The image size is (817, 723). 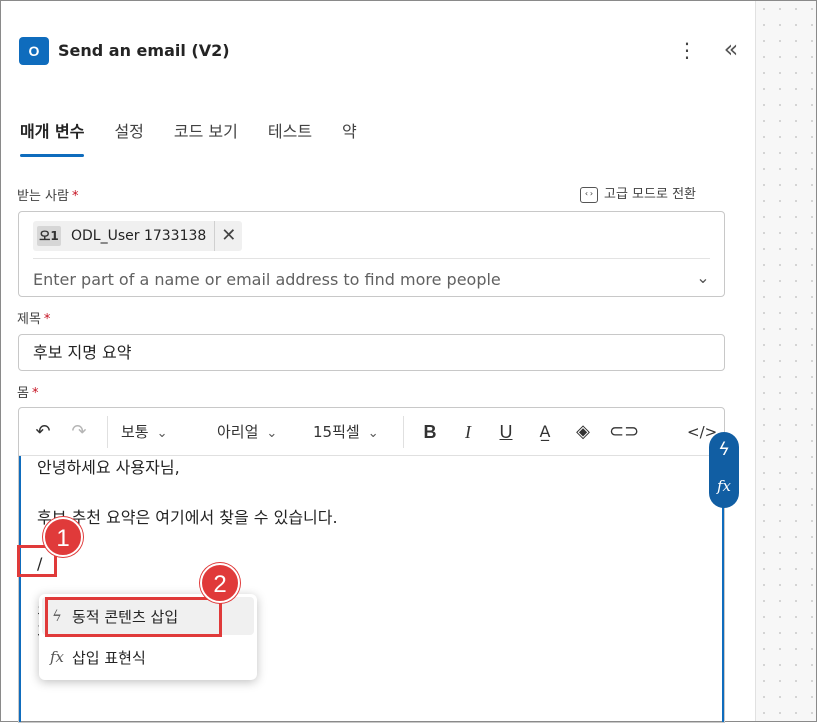 I want to click on more-vertical-icon: ⋮, so click(x=687, y=51).